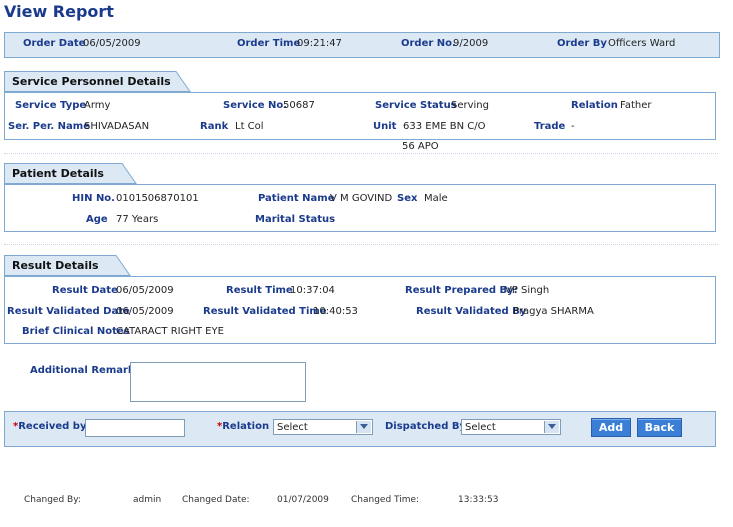 This screenshot has width=733, height=527. Describe the element at coordinates (611, 427) in the screenshot. I see `add-button: Add` at that location.